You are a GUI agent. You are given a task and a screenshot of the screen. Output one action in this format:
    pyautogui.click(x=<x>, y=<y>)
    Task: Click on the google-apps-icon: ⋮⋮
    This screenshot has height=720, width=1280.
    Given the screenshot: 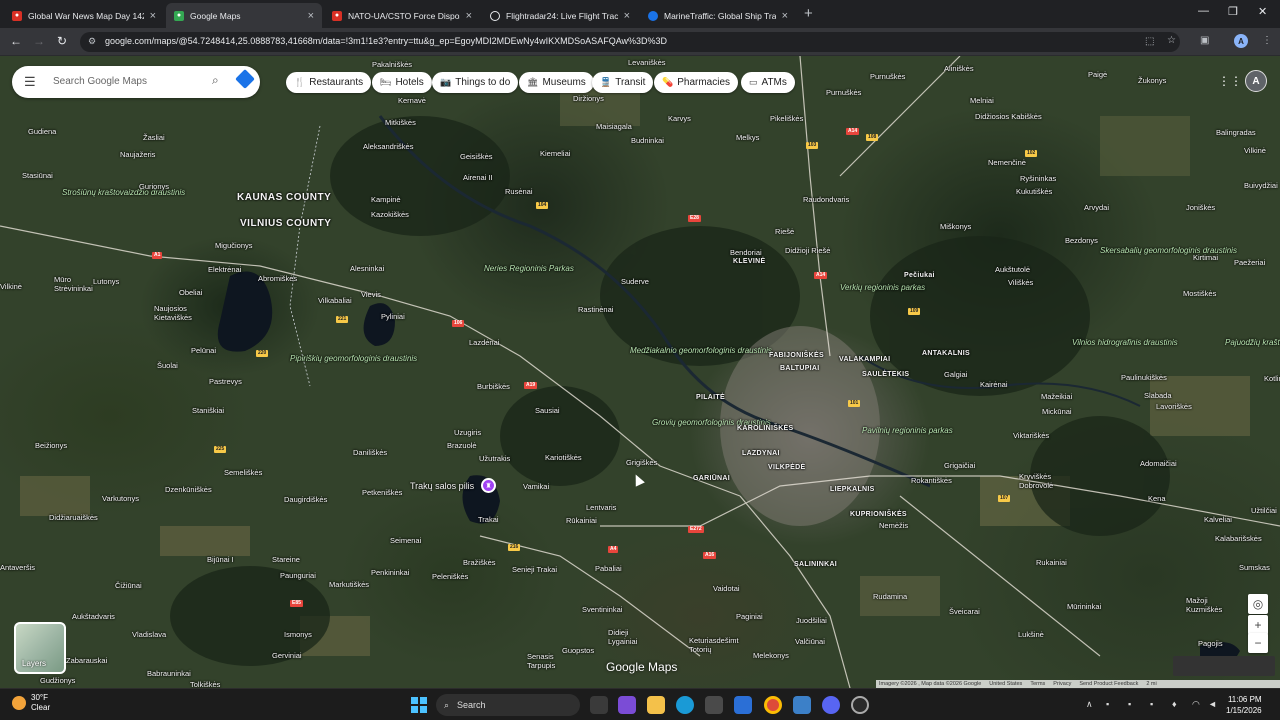 What is the action you would take?
    pyautogui.click(x=1230, y=81)
    